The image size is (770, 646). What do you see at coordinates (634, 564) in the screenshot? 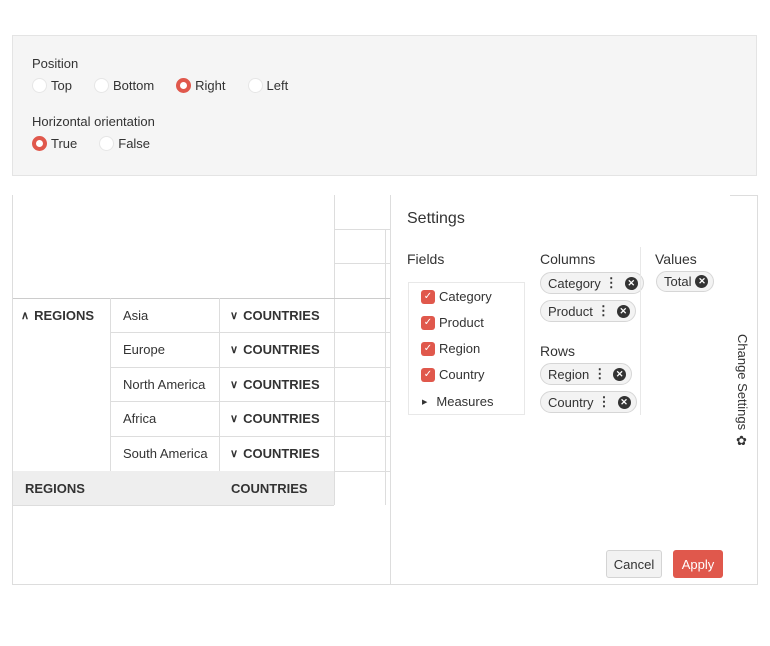
I see `cancel-button: Cancel` at bounding box center [634, 564].